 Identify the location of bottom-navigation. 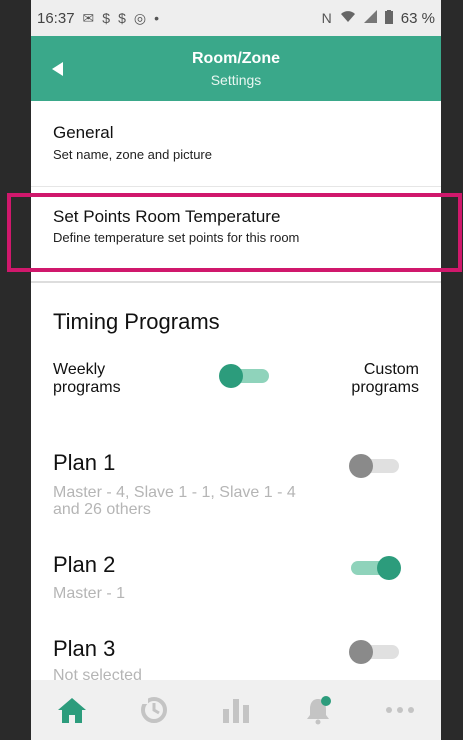
(236, 710).